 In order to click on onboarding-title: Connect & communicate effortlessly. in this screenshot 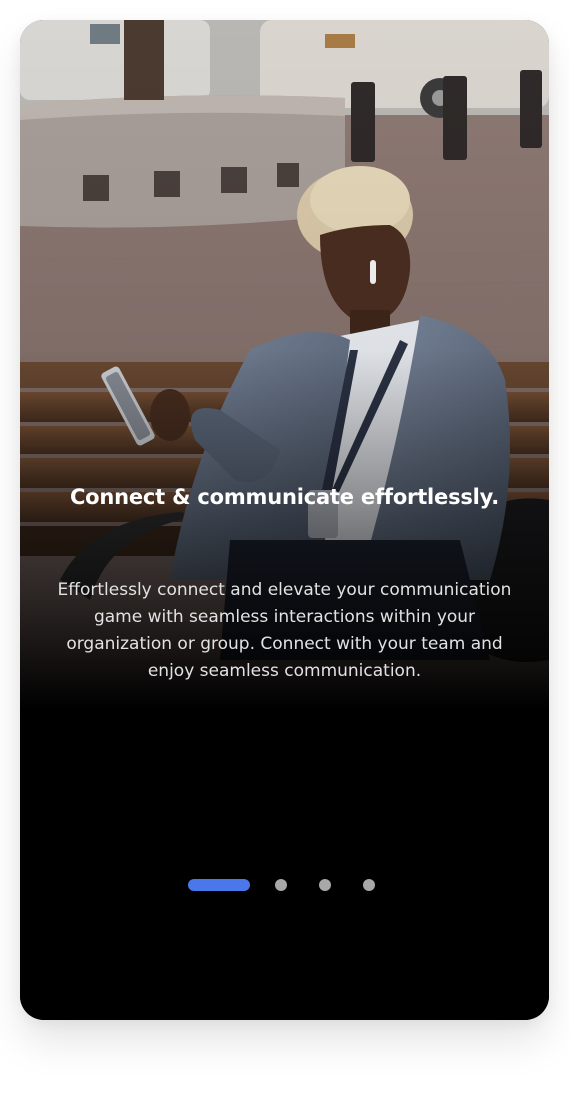, I will do `click(284, 497)`.